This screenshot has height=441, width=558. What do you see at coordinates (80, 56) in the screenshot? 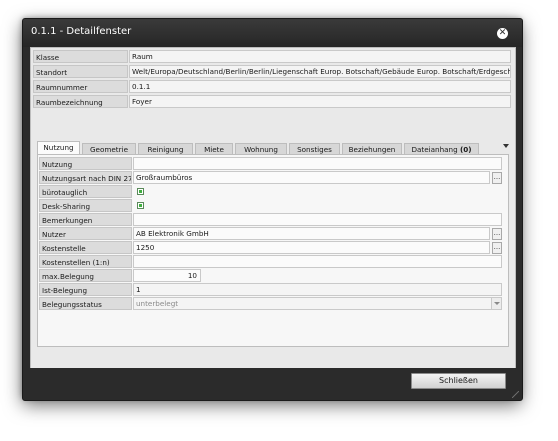
I see `field-label-klasse: Klasse` at bounding box center [80, 56].